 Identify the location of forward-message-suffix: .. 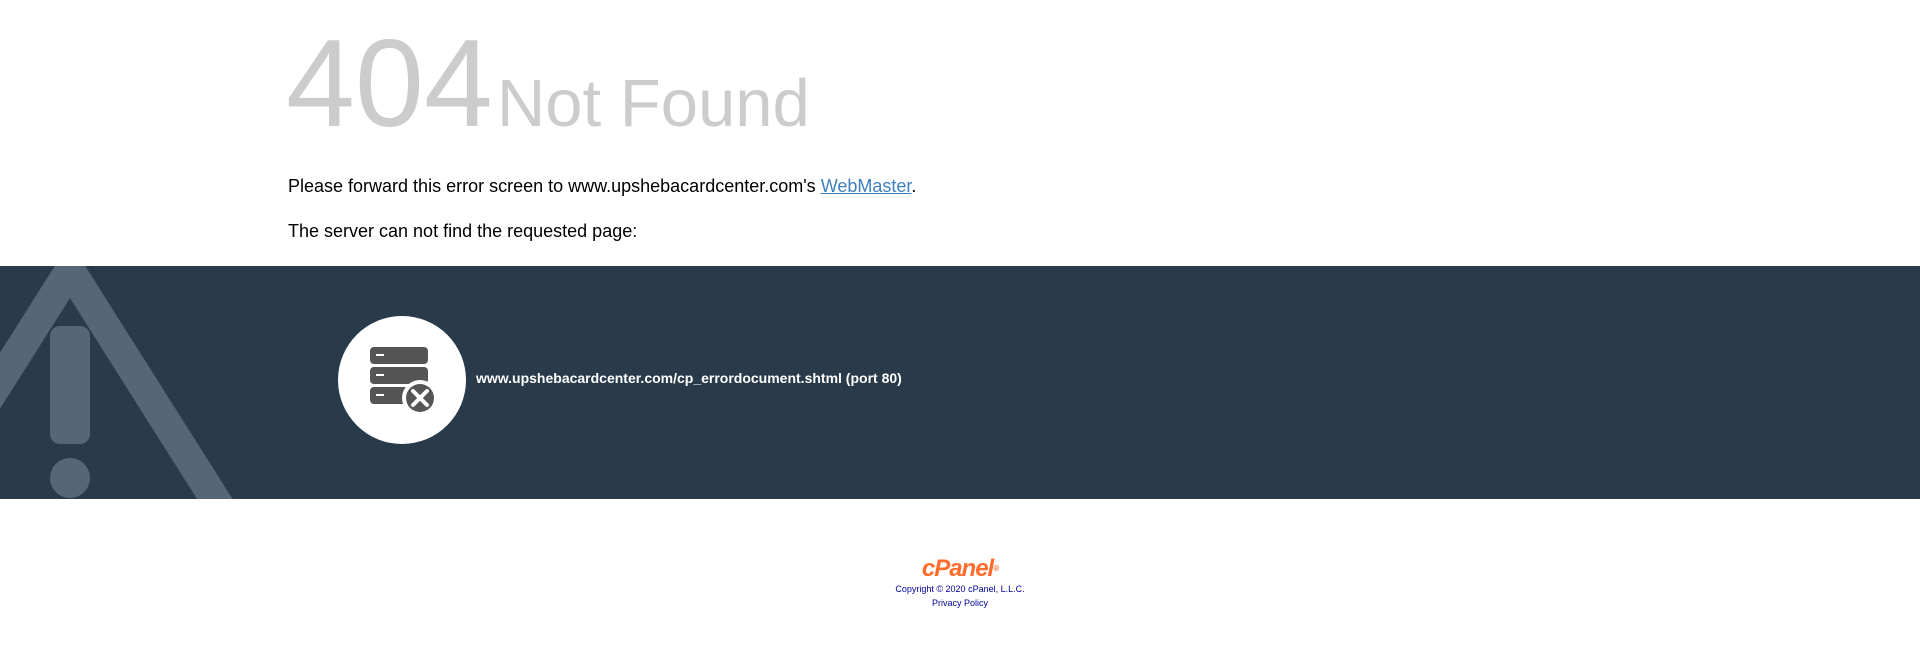
(914, 186).